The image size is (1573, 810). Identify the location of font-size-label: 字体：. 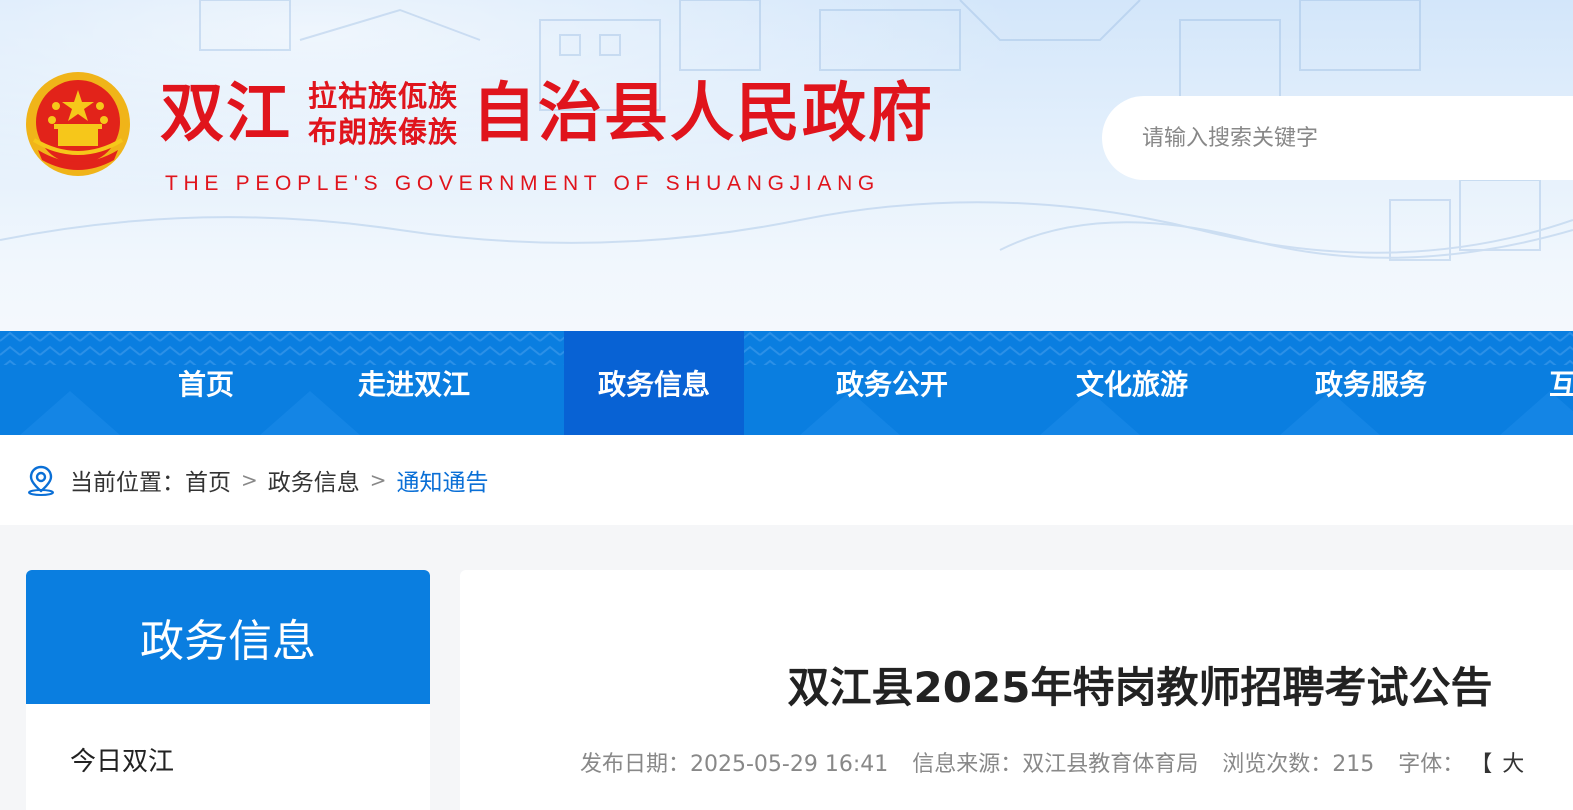
(1431, 764).